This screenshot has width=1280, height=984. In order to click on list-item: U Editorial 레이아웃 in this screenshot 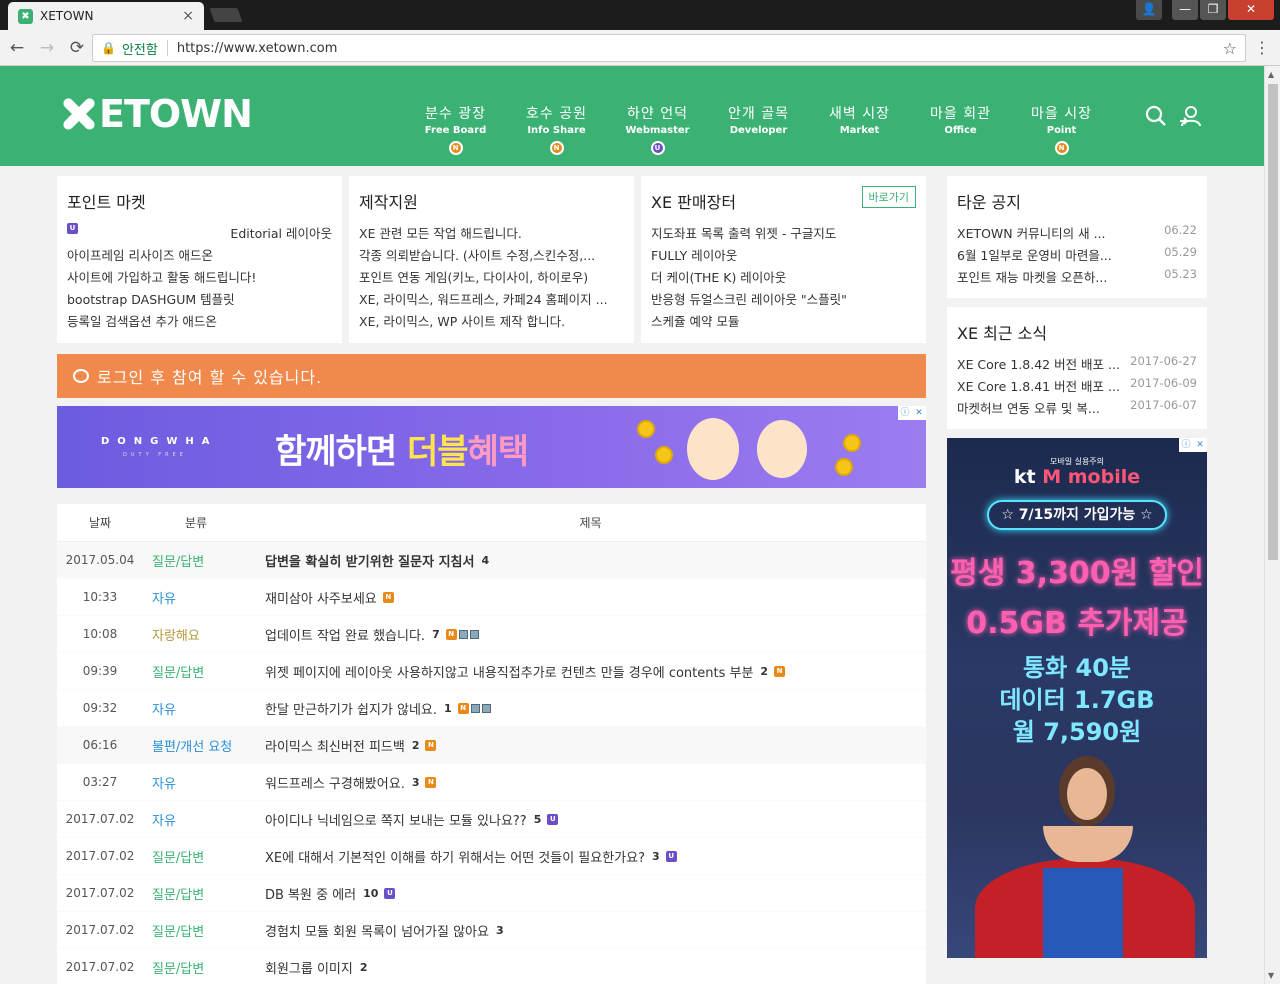, I will do `click(199, 234)`.